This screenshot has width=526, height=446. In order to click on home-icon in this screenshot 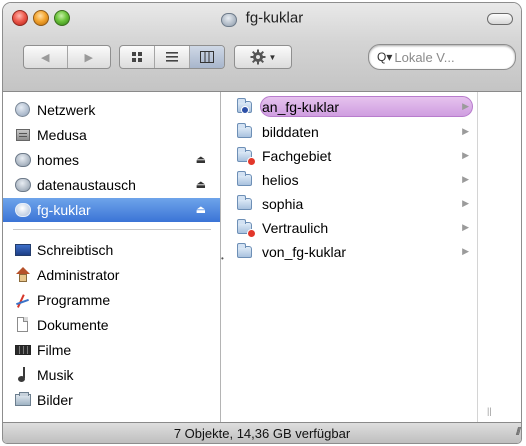, I will do `click(23, 275)`.